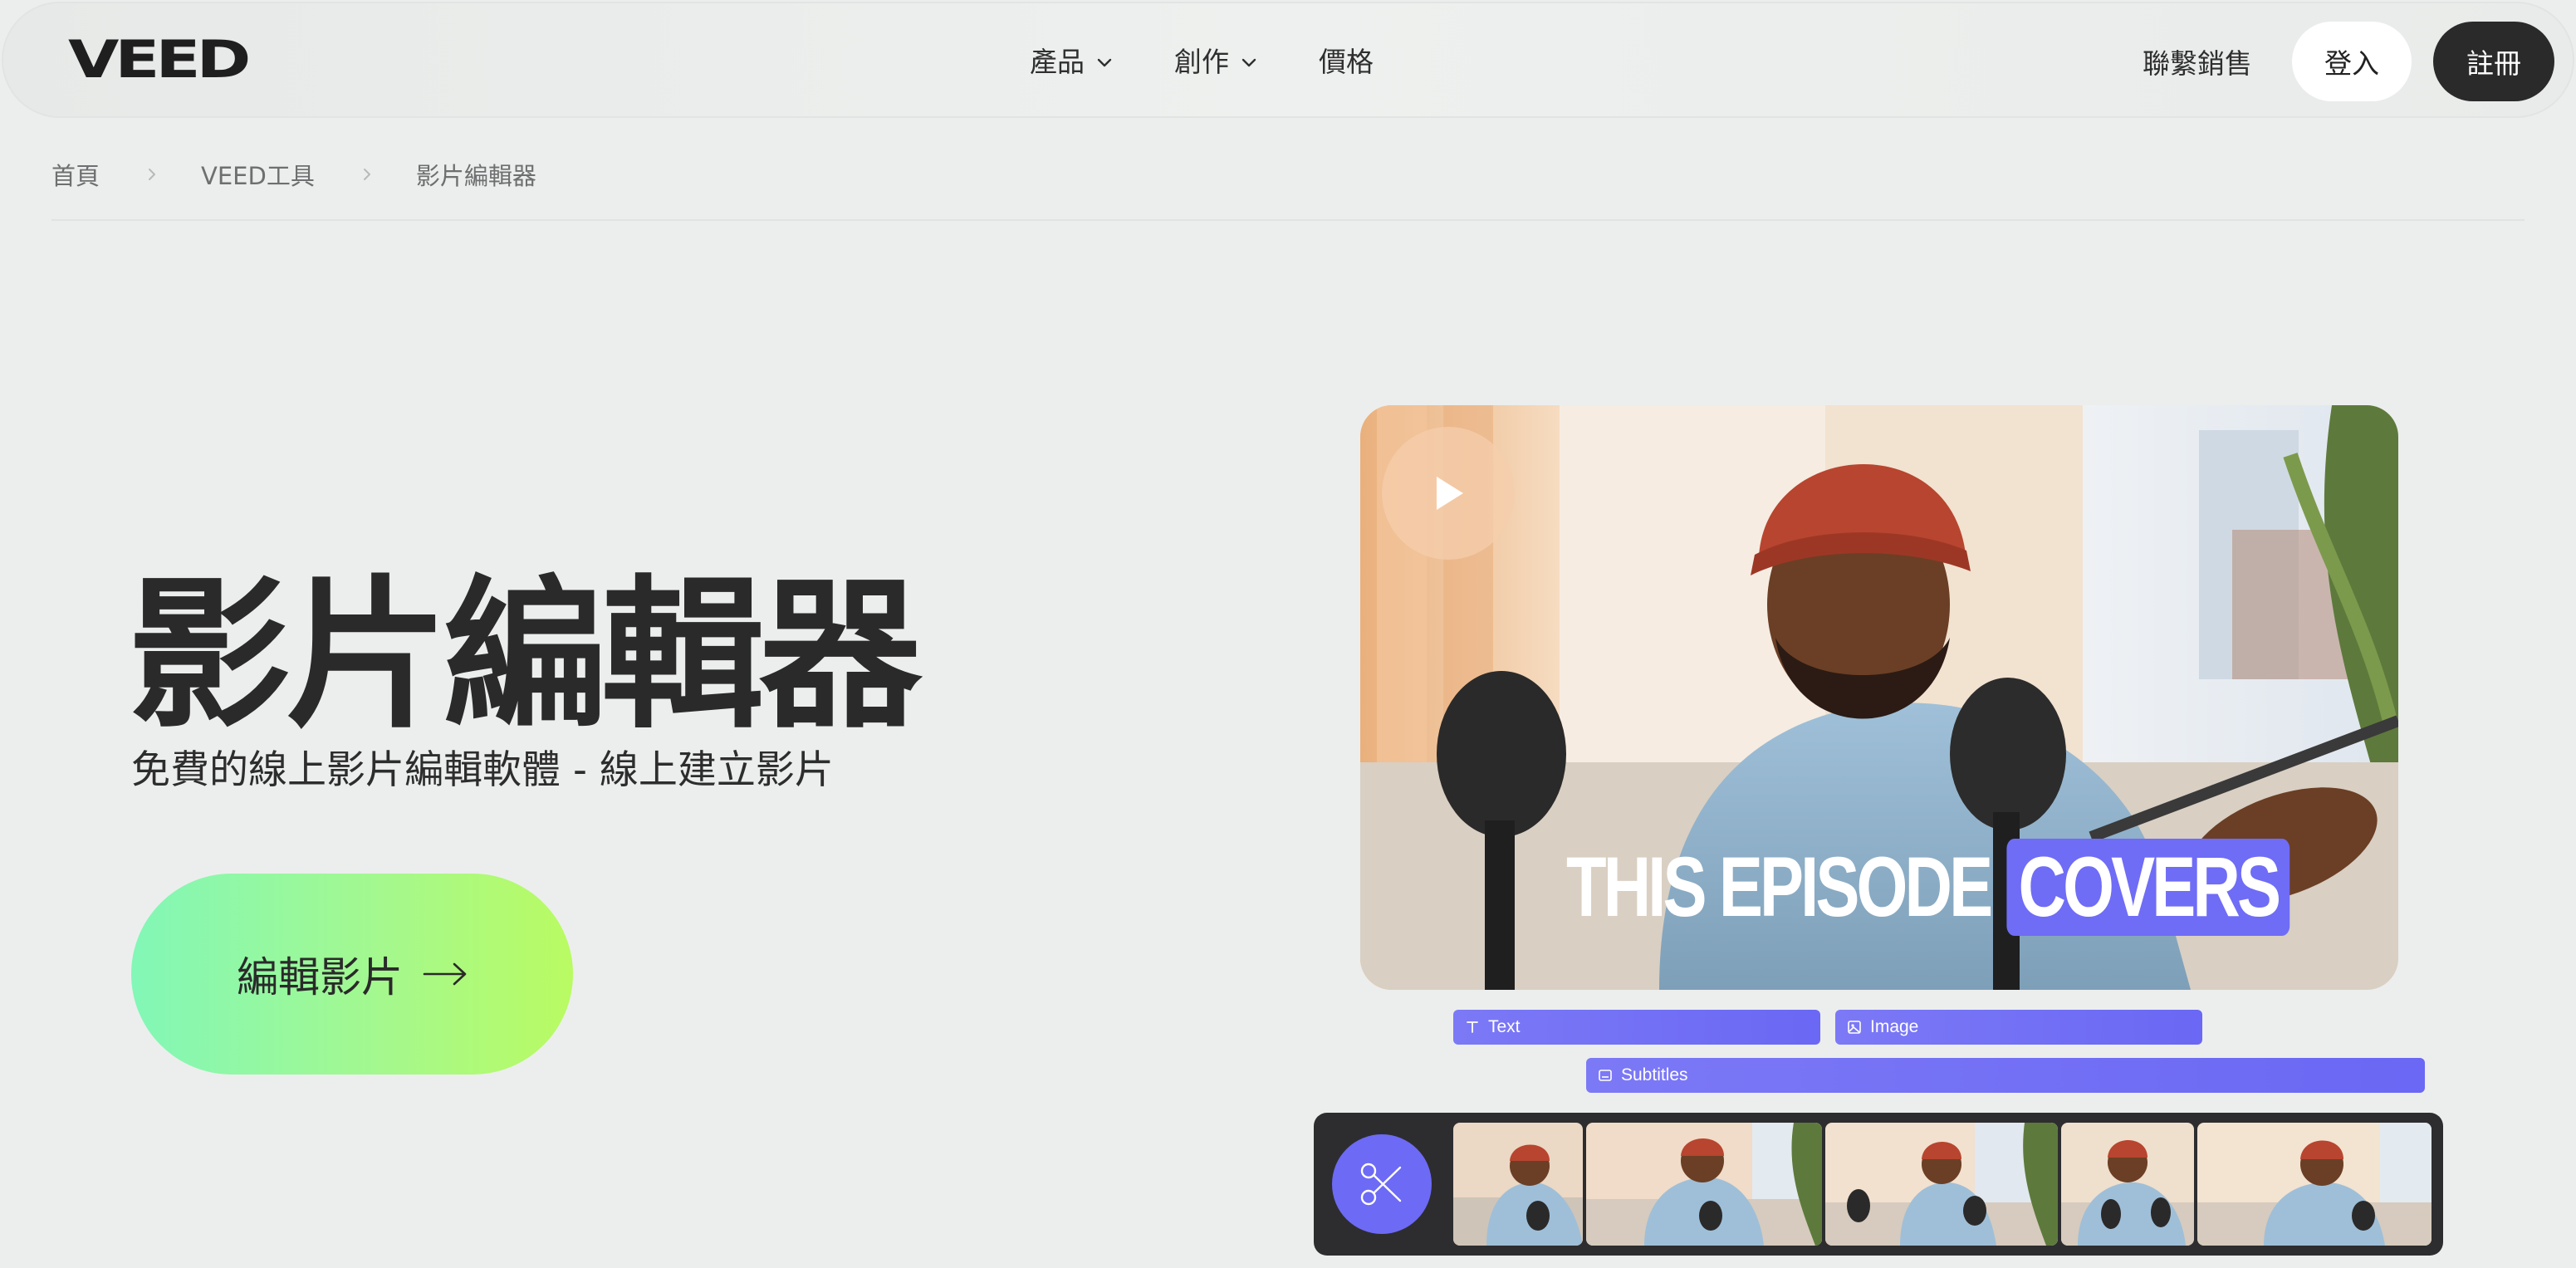  What do you see at coordinates (1655, 1074) in the screenshot?
I see `track-label: Subtitles` at bounding box center [1655, 1074].